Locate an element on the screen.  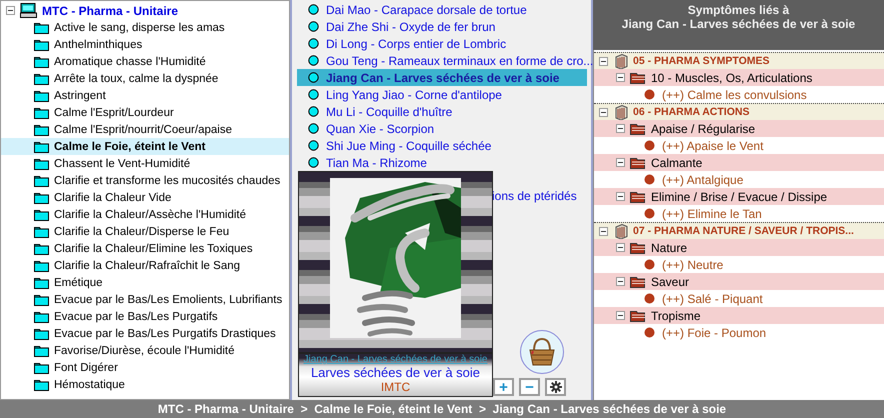
remedy-item: Mu Li - Coquille d'huître is located at coordinates (442, 111).